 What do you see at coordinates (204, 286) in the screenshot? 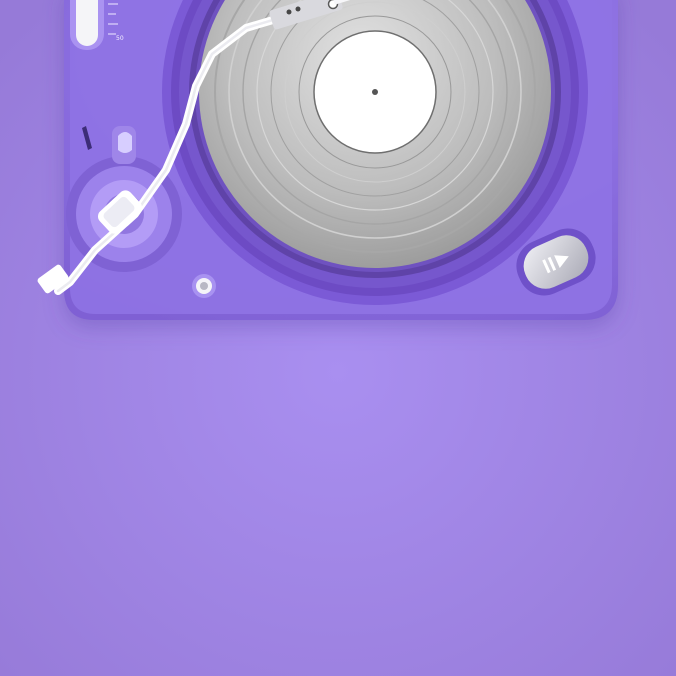
I see `small-control-button` at bounding box center [204, 286].